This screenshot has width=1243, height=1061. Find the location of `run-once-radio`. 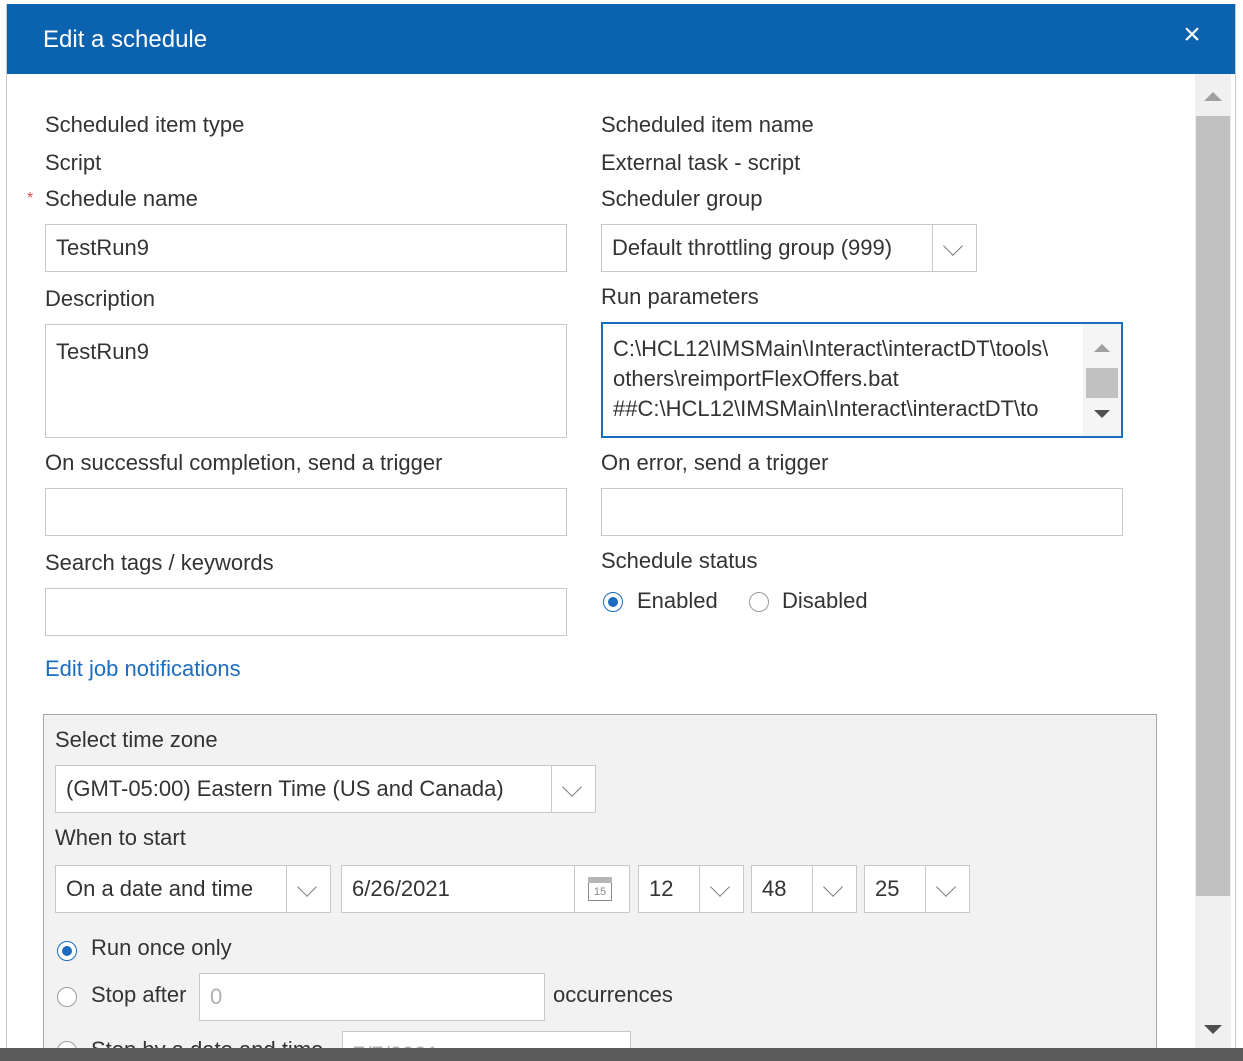

run-once-radio is located at coordinates (67, 951).